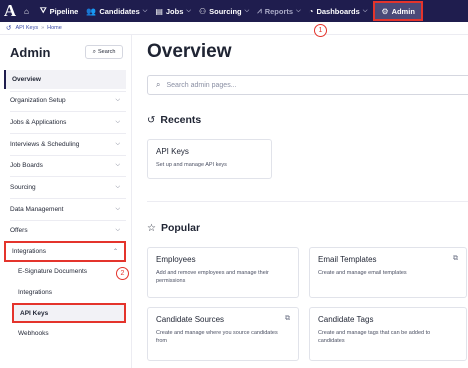 Image resolution: width=468 pixels, height=368 pixels. What do you see at coordinates (45, 144) in the screenshot?
I see `sidebar-item-label: Interviews & Scheduling` at bounding box center [45, 144].